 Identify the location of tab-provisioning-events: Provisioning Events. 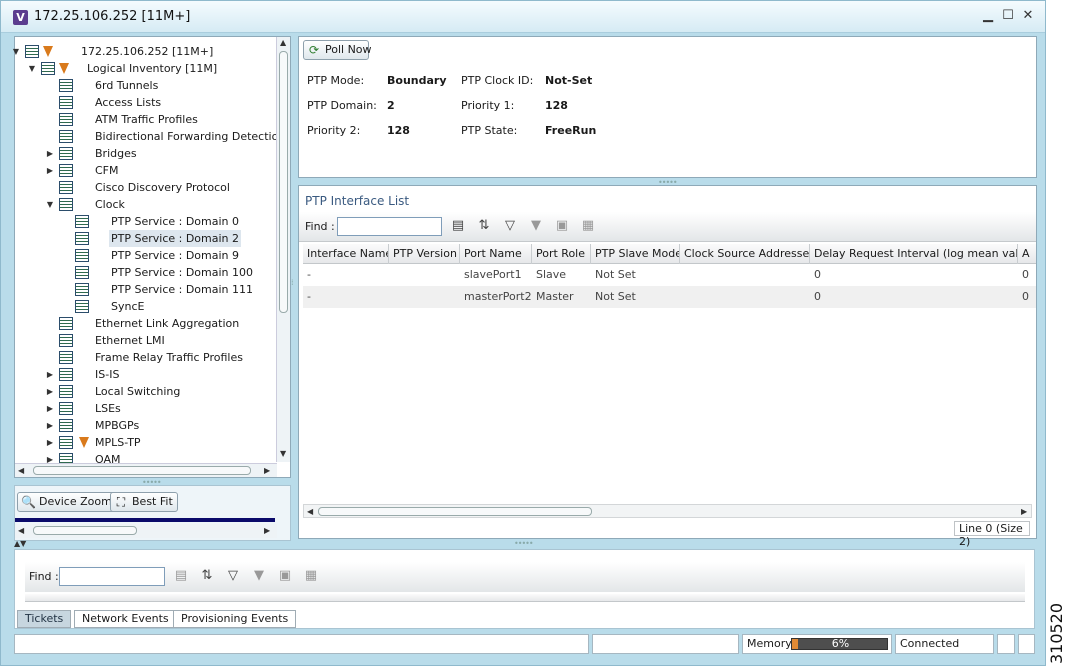
(235, 619).